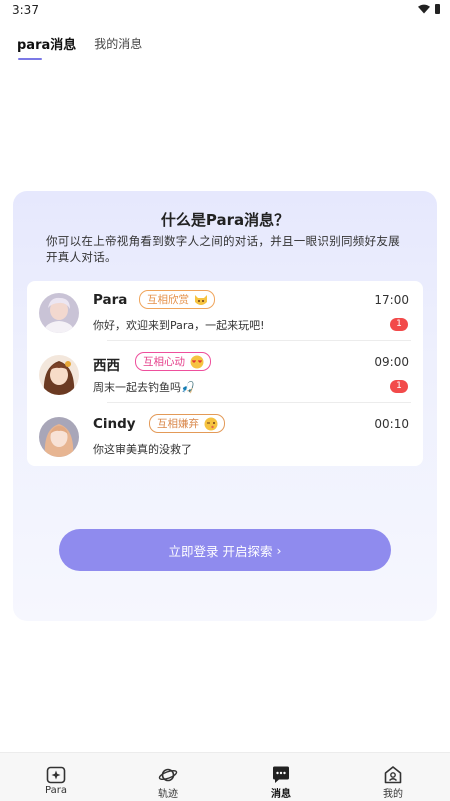 This screenshot has width=450, height=801. Describe the element at coordinates (110, 300) in the screenshot. I see `chat-name: Para` at that location.